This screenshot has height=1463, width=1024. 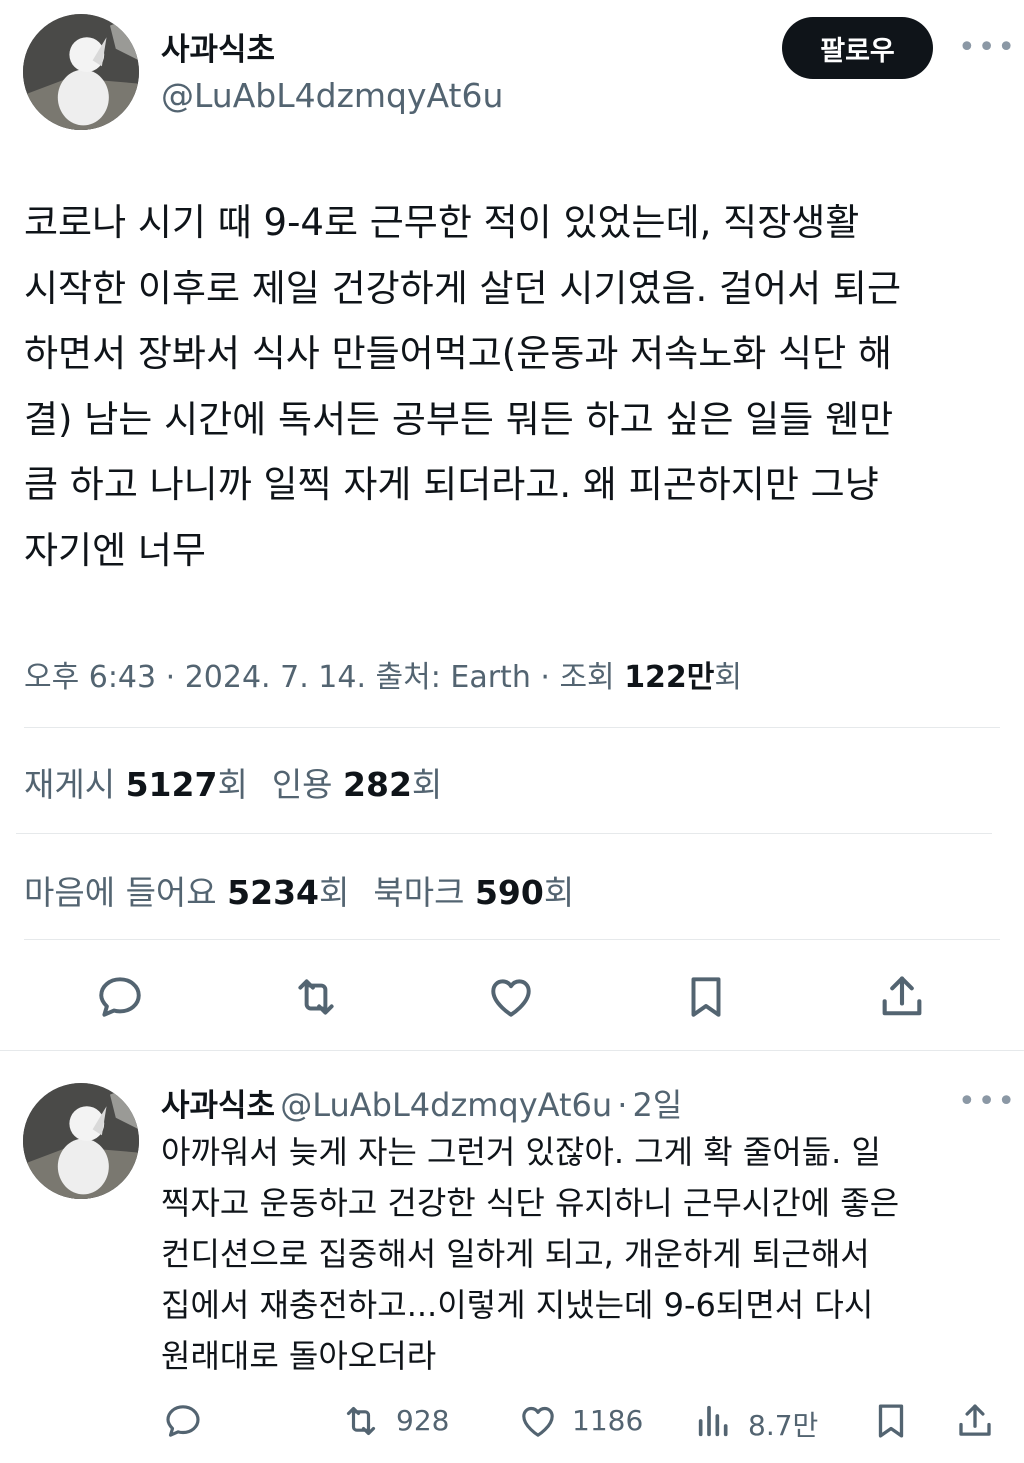 What do you see at coordinates (728, 677) in the screenshot?
I see `view-unit: 회` at bounding box center [728, 677].